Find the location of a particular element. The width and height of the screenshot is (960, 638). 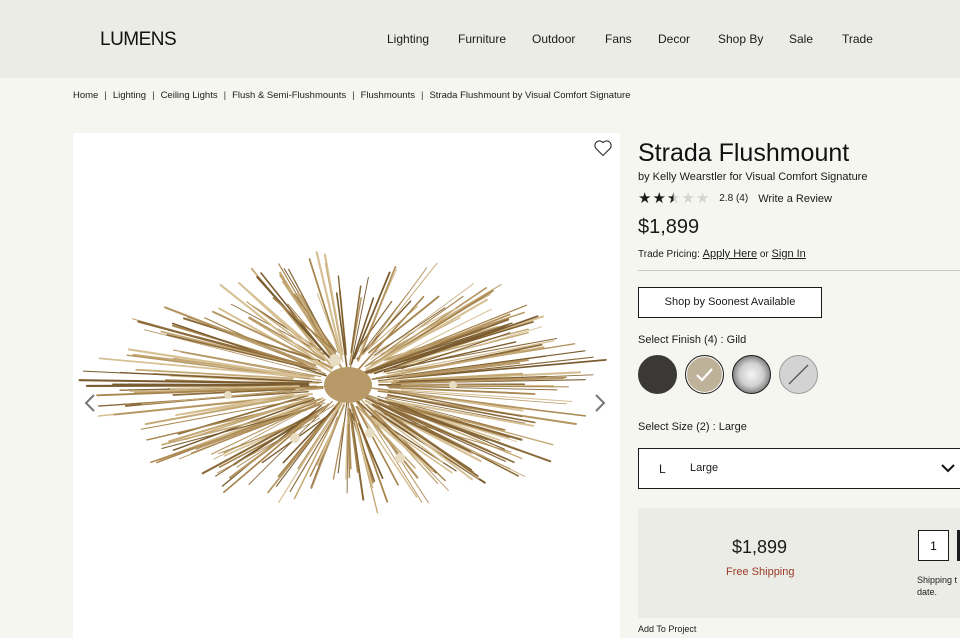

nav-sale: Sale is located at coordinates (801, 39).